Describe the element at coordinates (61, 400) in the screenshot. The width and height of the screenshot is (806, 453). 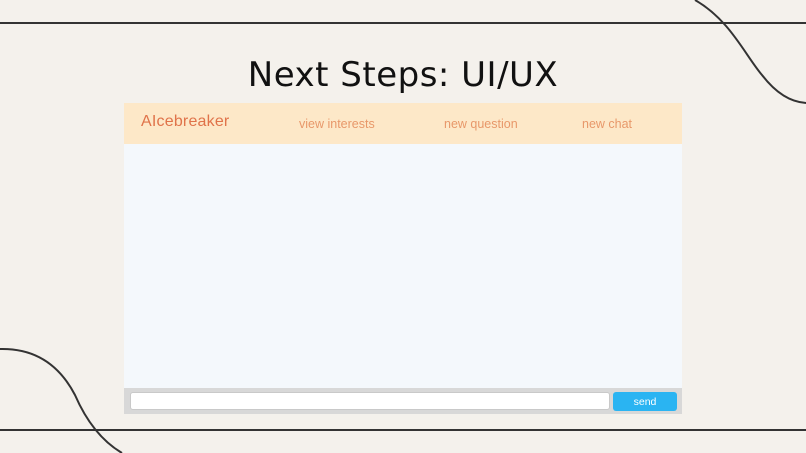
I see `bottom-left-curve` at that location.